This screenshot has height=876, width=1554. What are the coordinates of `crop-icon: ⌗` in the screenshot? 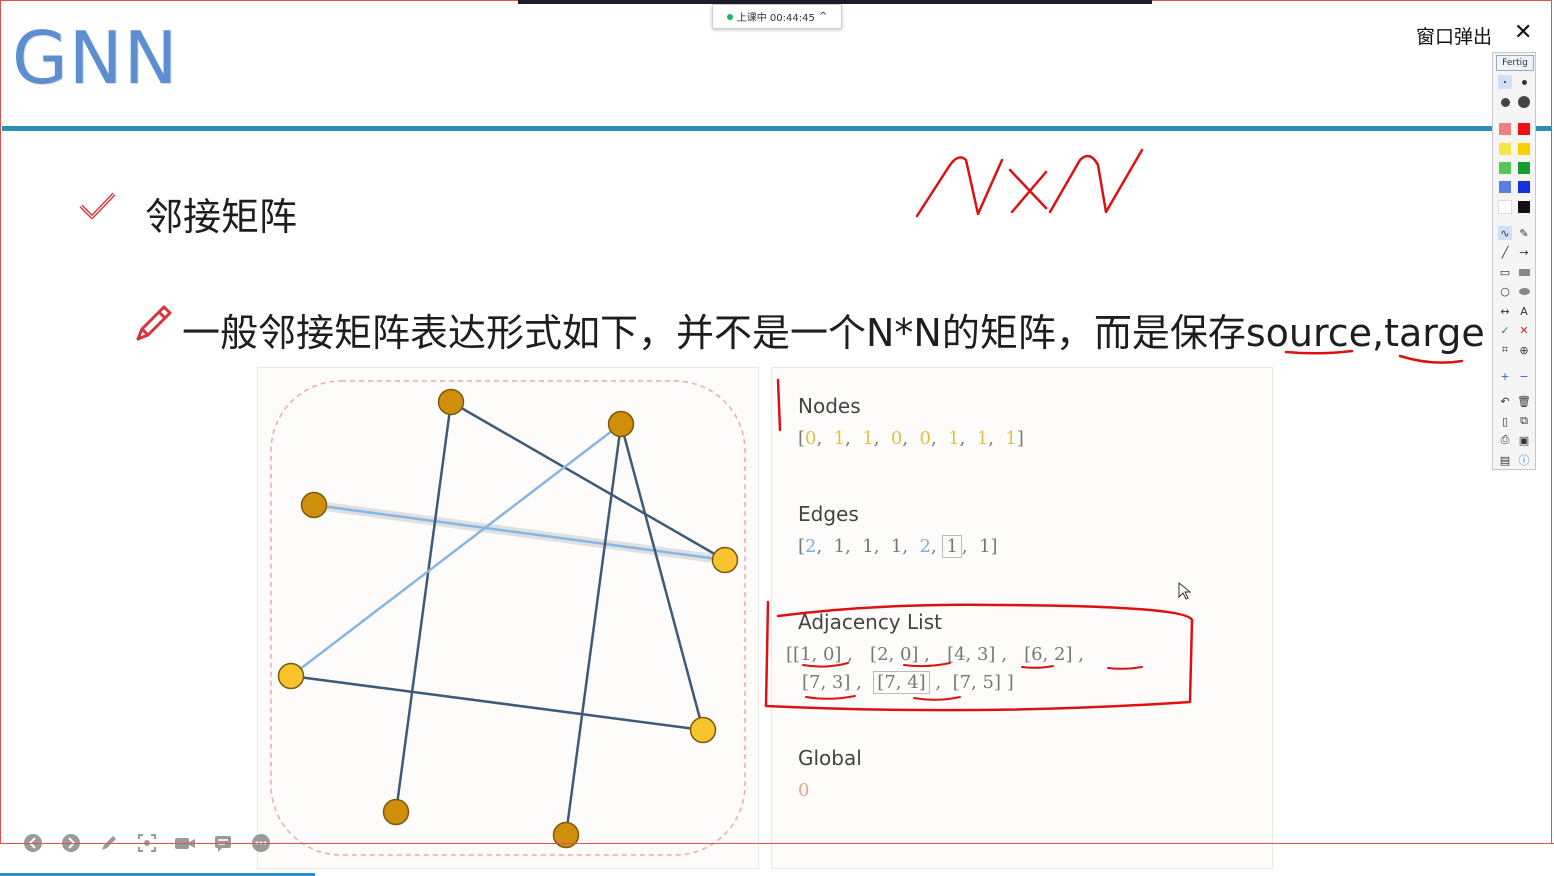 It's located at (1505, 350).